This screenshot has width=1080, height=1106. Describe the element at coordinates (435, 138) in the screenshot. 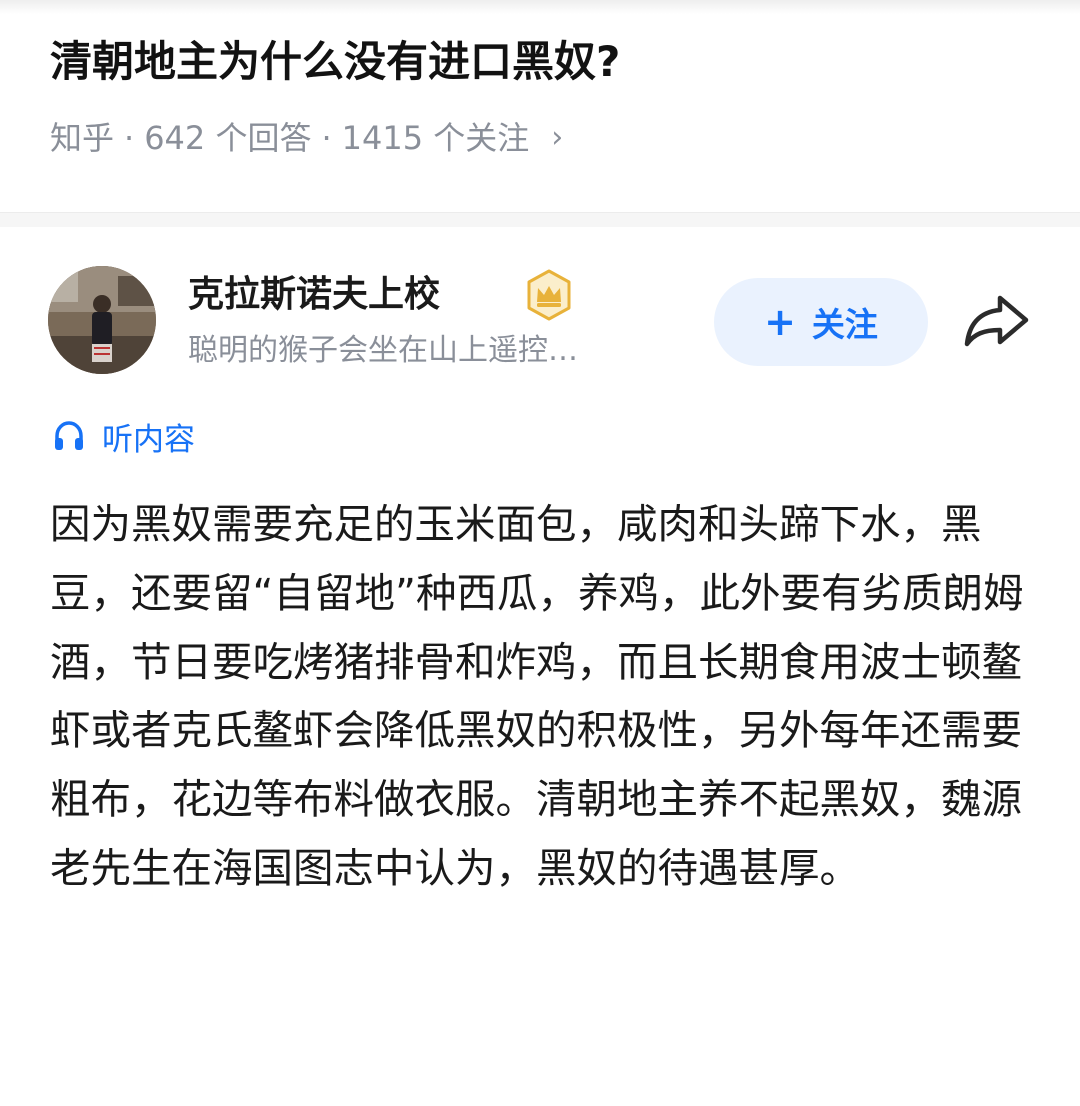

I see `follower-count: 1415 个关注` at that location.